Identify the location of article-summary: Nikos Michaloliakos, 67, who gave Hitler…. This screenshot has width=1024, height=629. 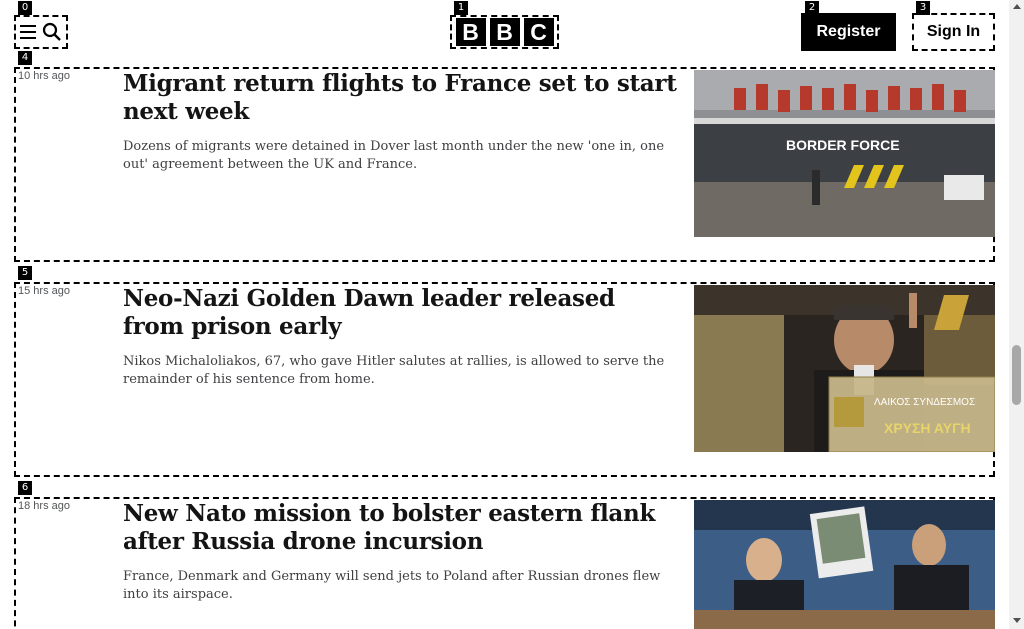
(394, 370).